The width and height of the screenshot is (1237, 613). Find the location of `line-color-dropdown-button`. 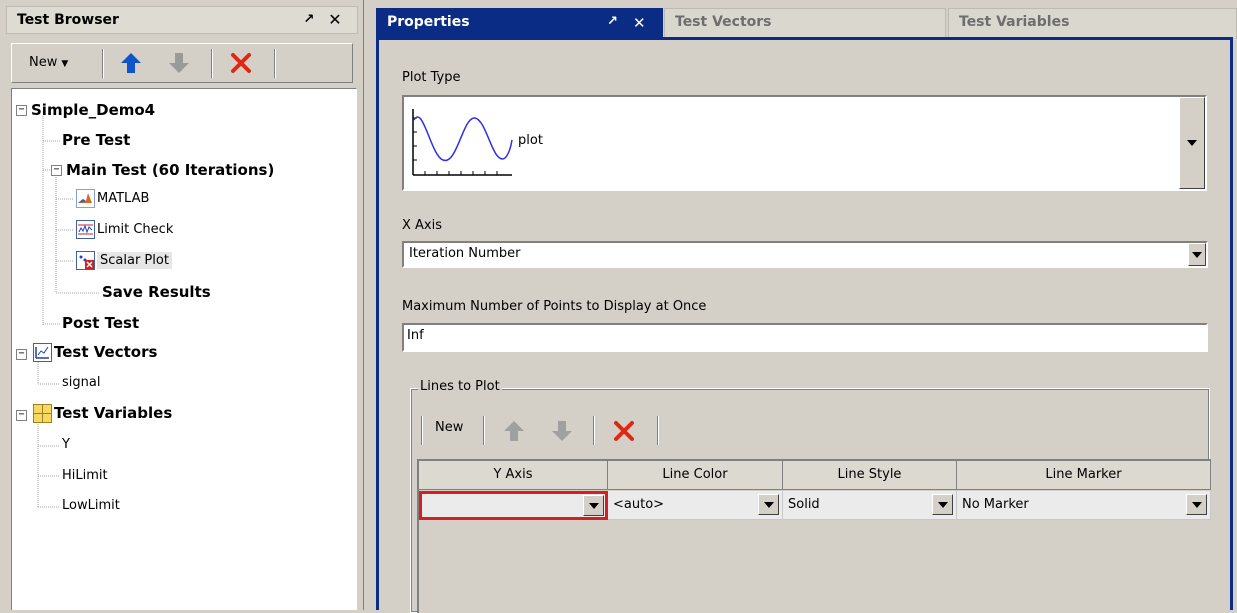

line-color-dropdown-button is located at coordinates (768, 504).